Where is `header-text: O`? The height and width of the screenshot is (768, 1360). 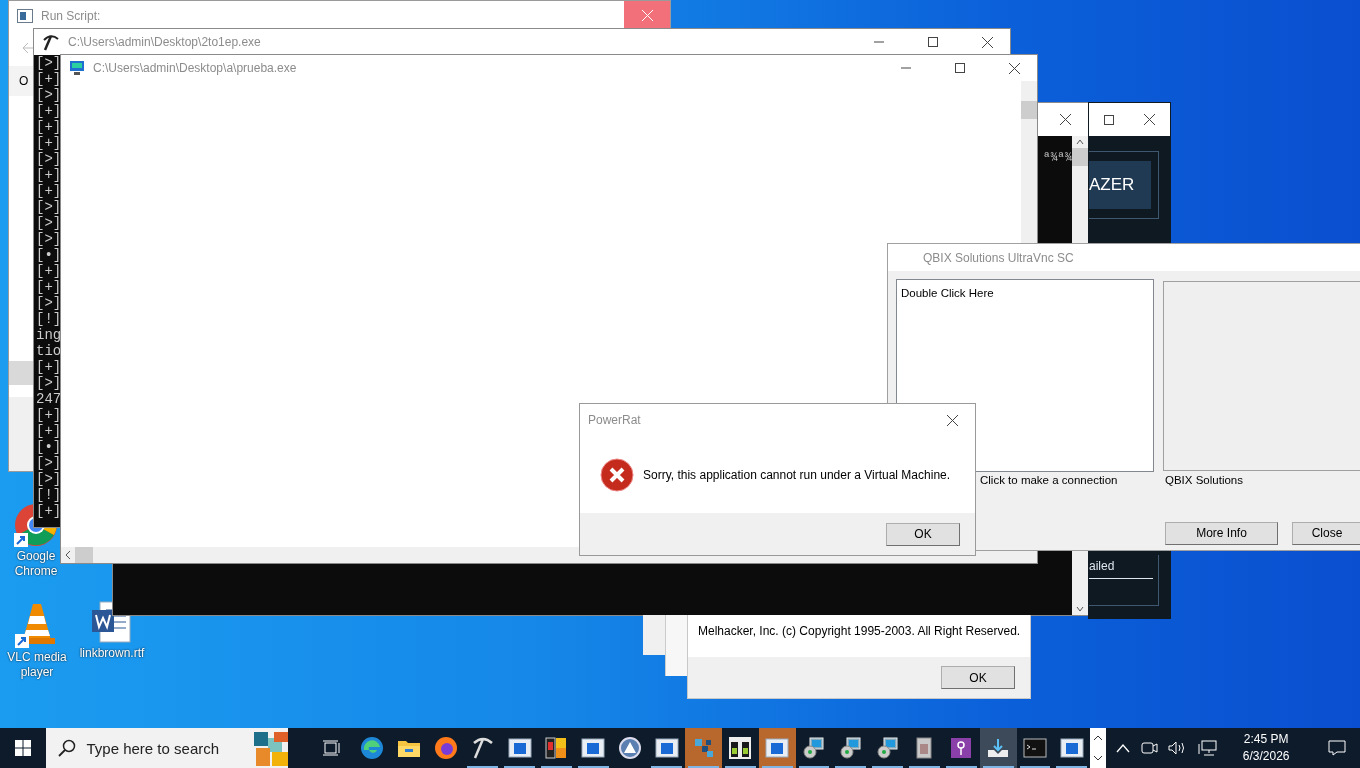
header-text: O is located at coordinates (24, 81).